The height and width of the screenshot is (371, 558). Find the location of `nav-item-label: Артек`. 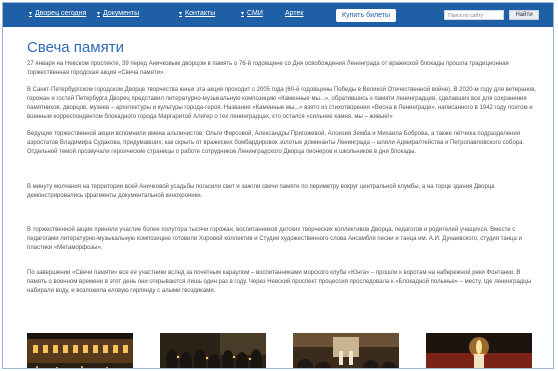

nav-item-label: Артек is located at coordinates (294, 13).